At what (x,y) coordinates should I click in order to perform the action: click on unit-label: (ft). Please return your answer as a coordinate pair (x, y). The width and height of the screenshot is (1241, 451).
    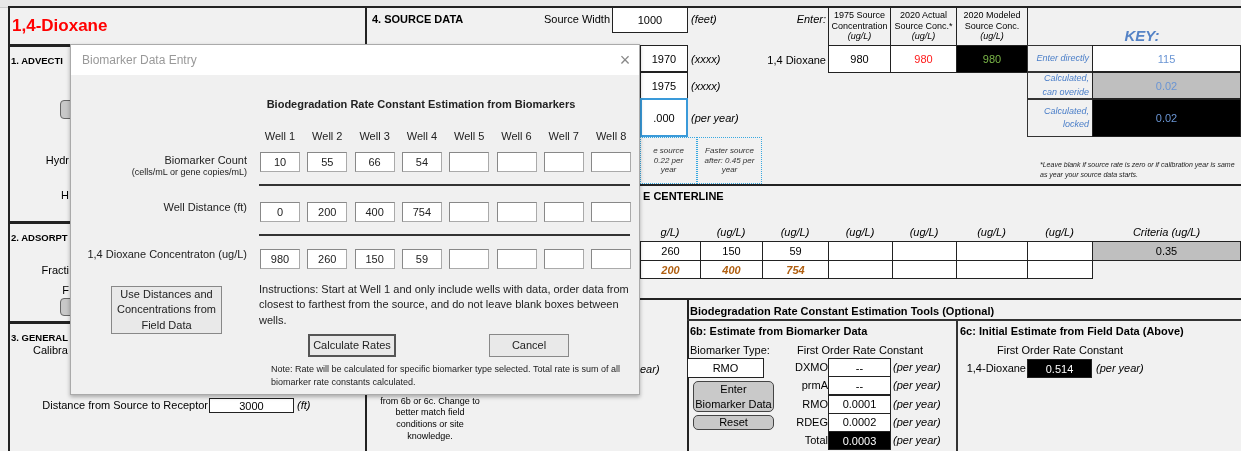
    Looking at the image, I should click on (304, 405).